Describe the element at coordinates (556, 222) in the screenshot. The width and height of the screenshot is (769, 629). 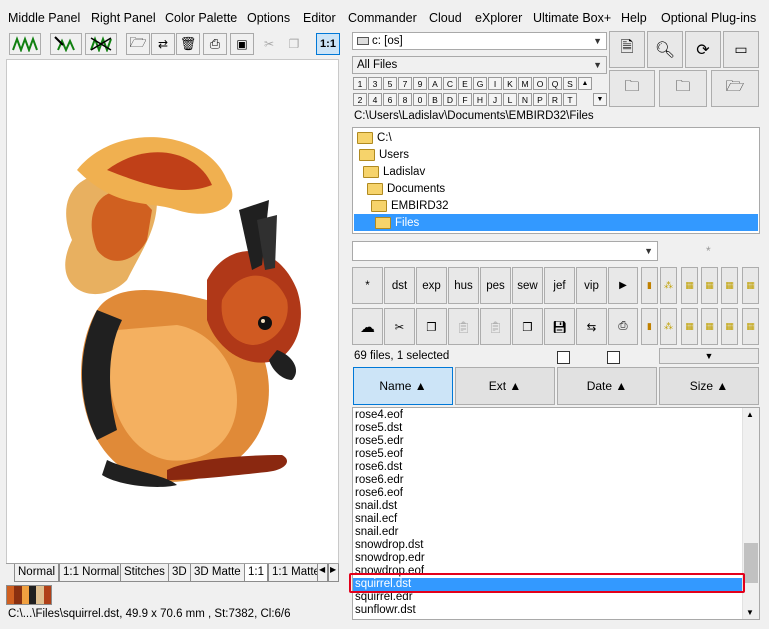
I see `tree-item-files: Files` at that location.